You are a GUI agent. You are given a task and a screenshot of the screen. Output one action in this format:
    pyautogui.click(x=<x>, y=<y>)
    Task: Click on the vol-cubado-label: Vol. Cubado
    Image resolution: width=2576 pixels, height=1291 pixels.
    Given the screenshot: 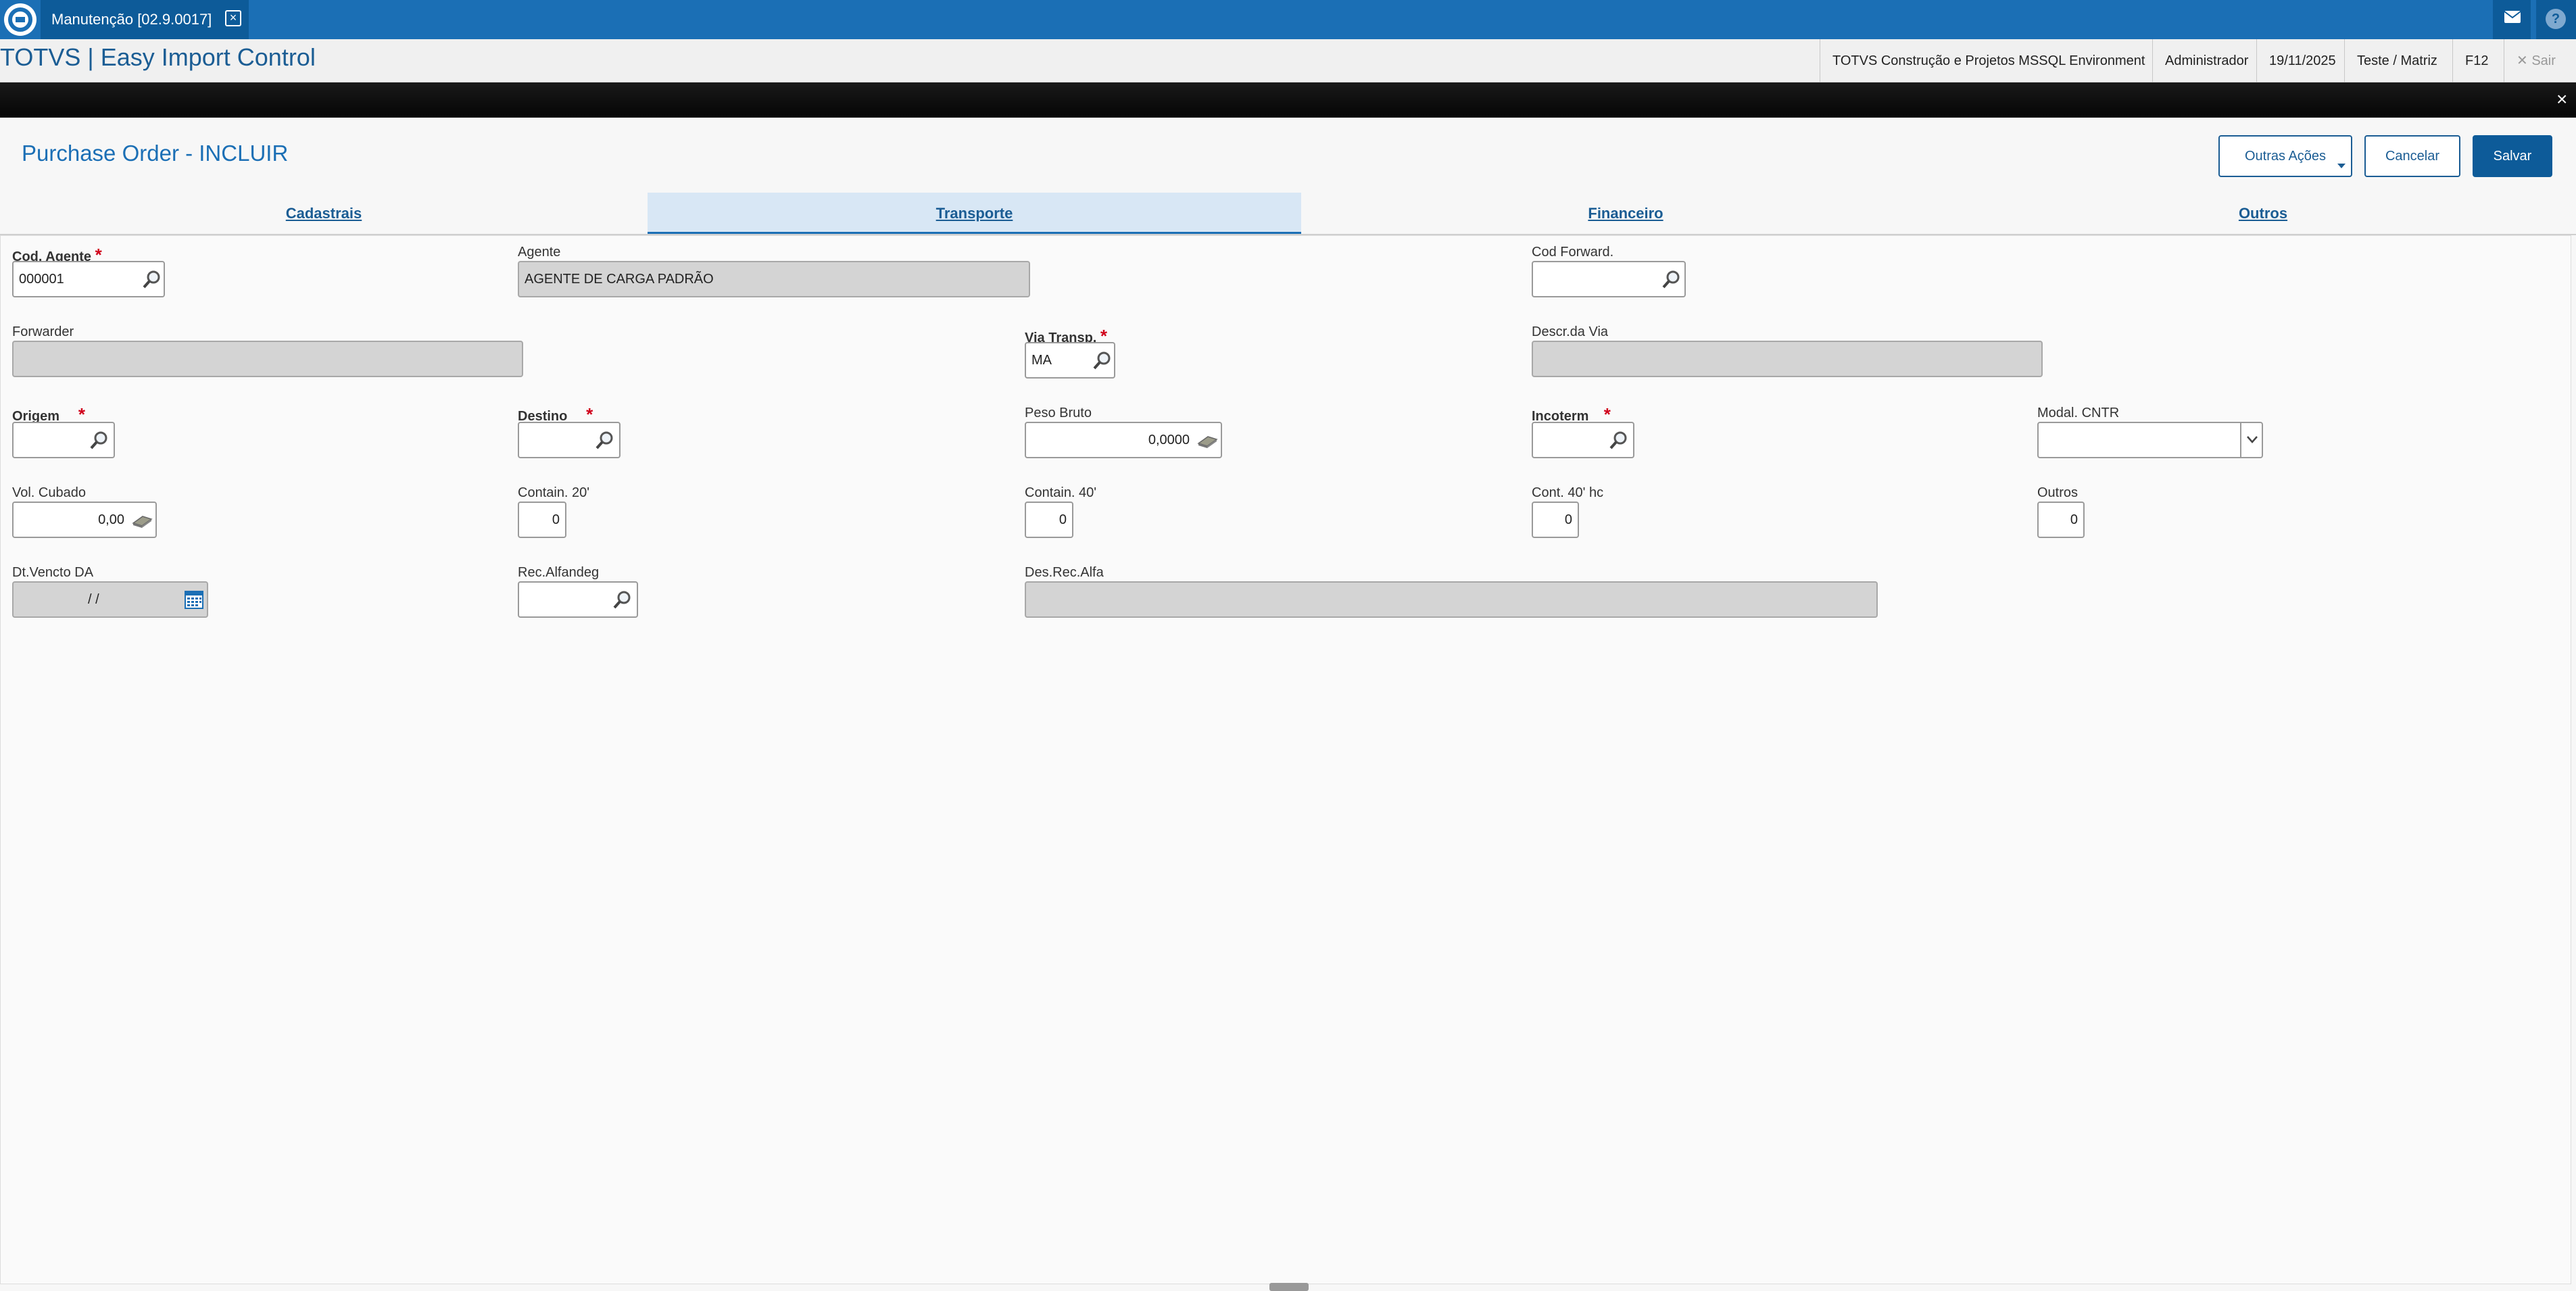 What is the action you would take?
    pyautogui.click(x=49, y=492)
    